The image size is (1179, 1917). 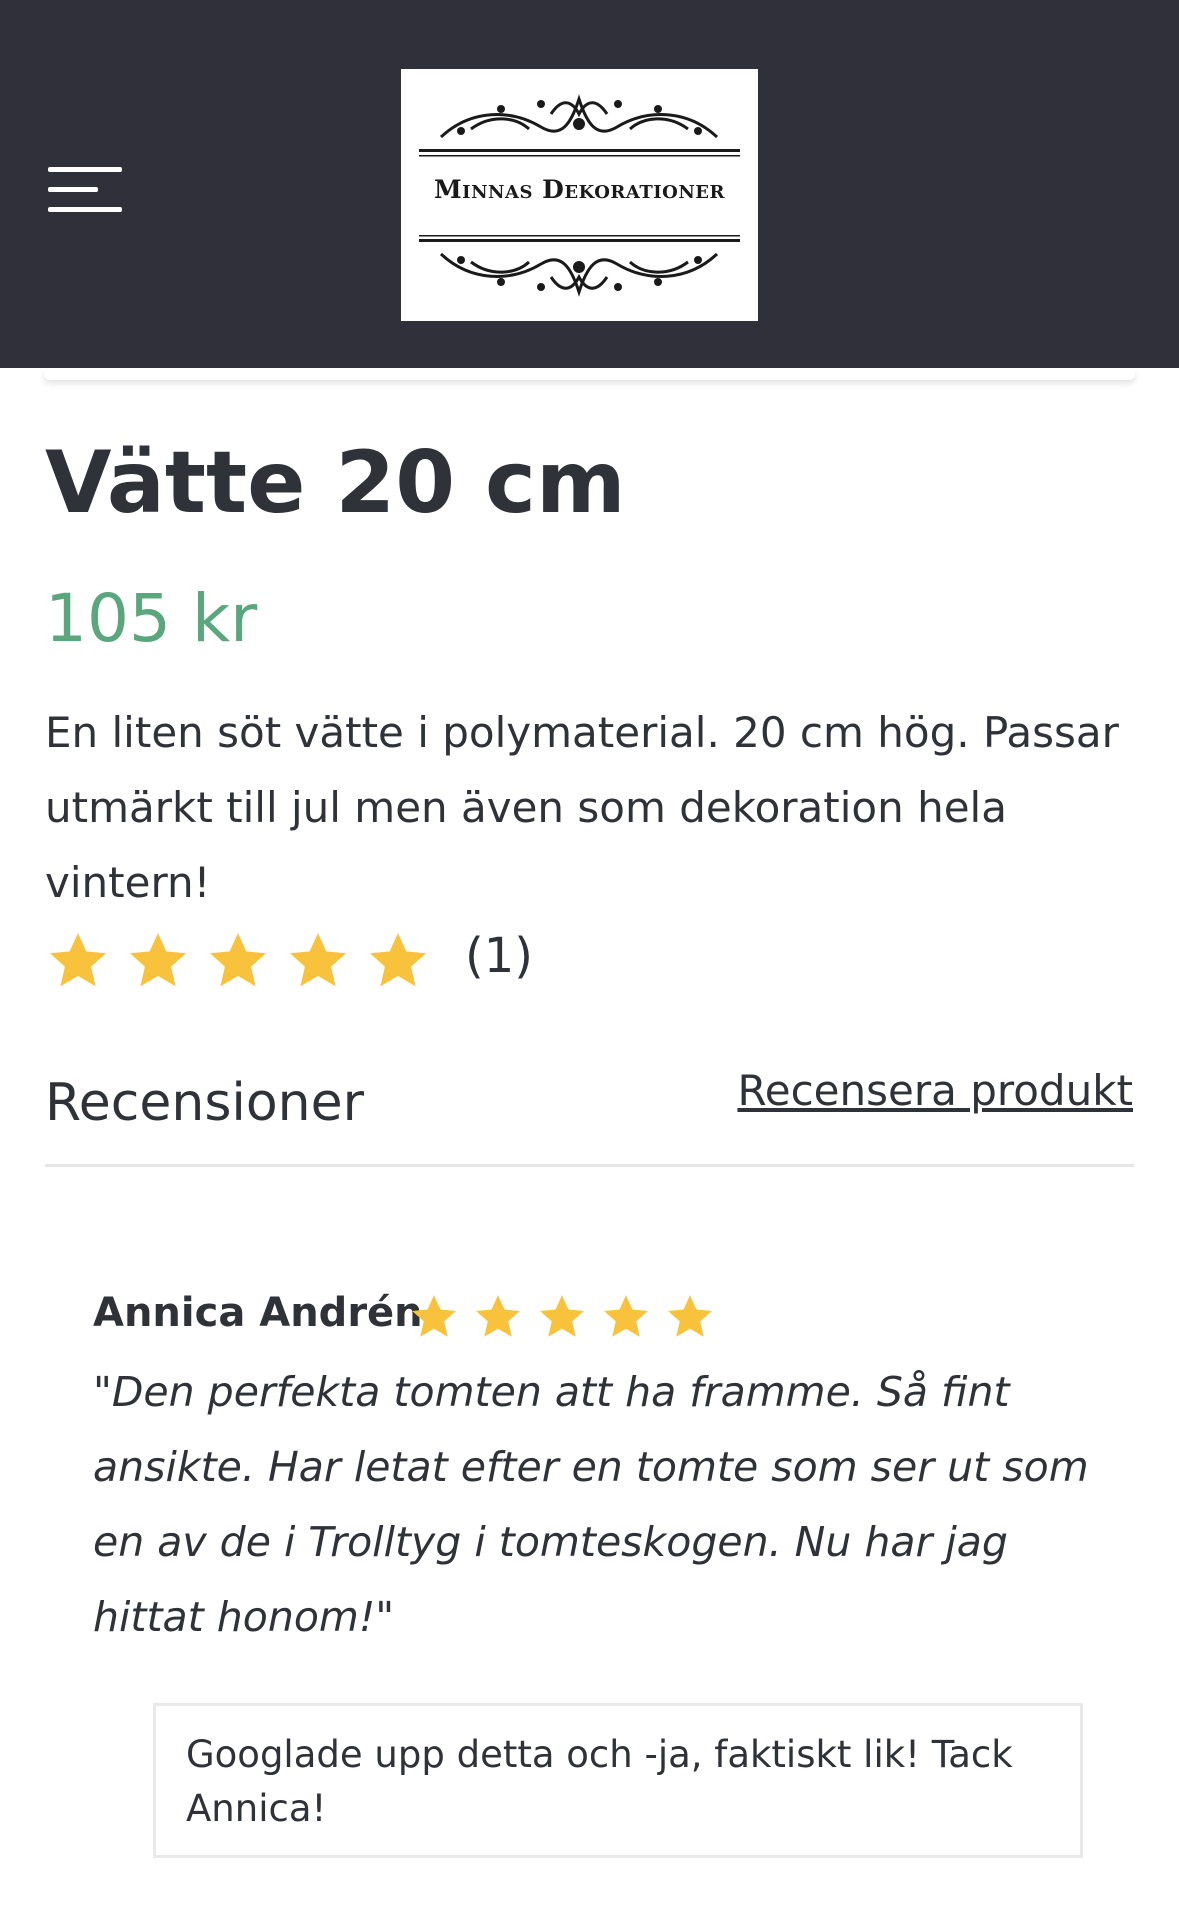 I want to click on header-shadow-divider, so click(x=589, y=374).